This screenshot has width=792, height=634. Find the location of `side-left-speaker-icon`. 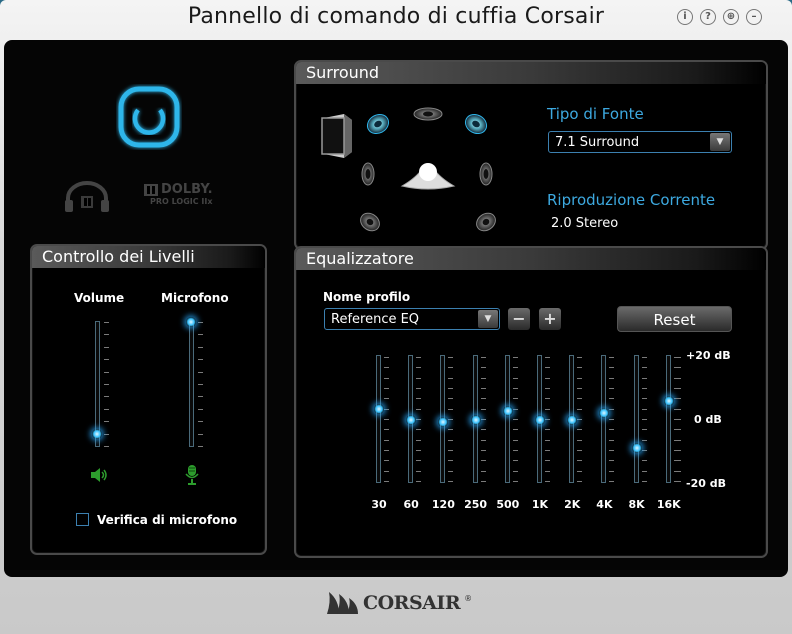

side-left-speaker-icon is located at coordinates (368, 174).